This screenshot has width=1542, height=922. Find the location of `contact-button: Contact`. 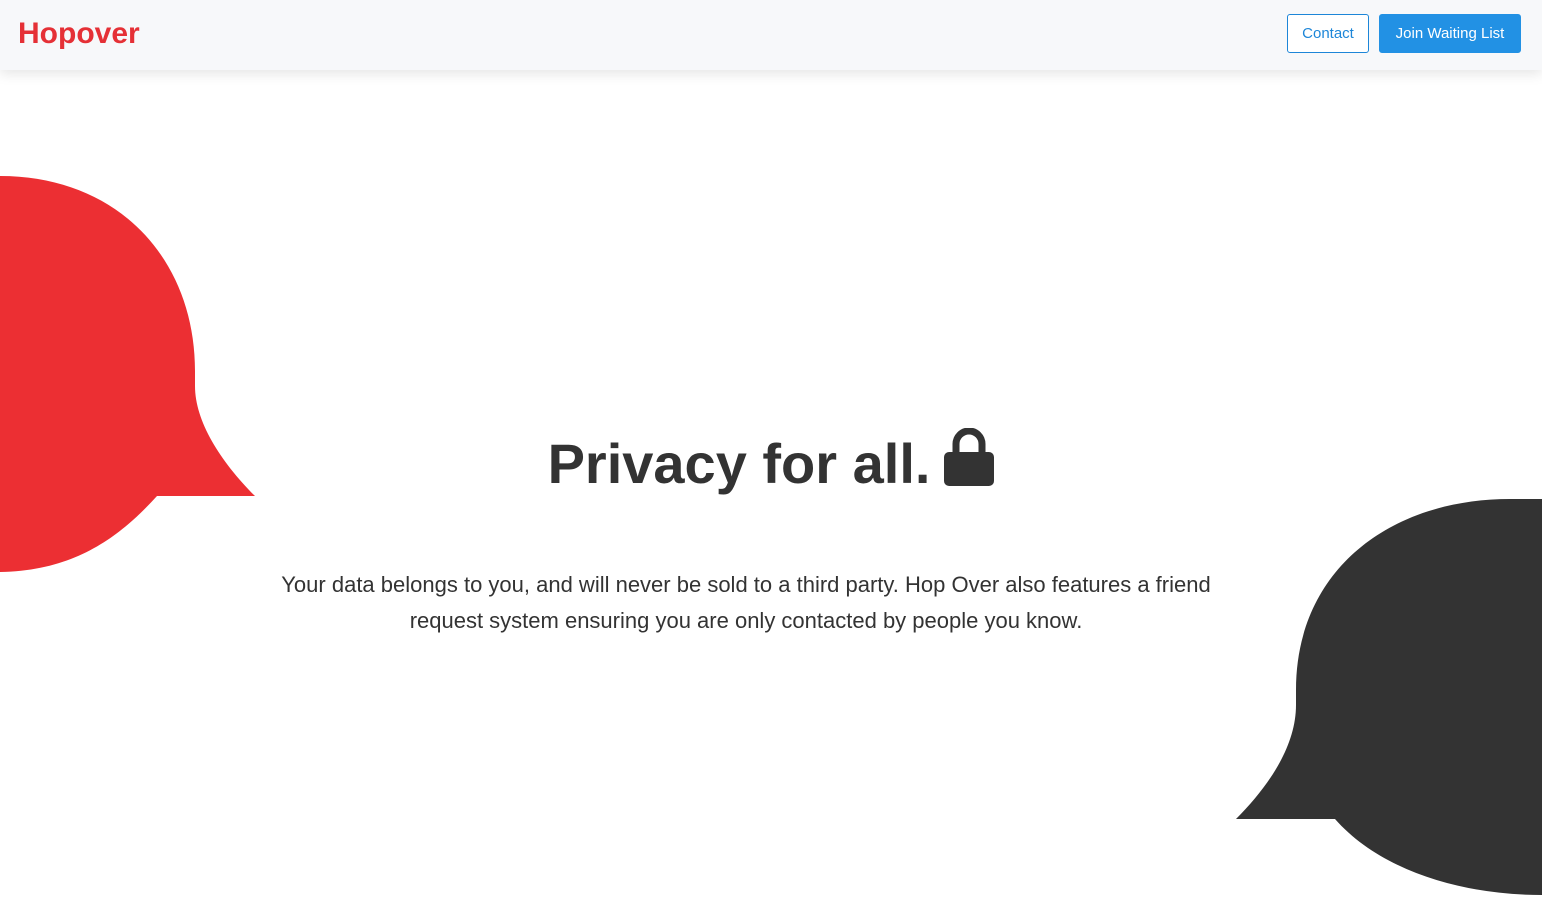

contact-button: Contact is located at coordinates (1328, 33).